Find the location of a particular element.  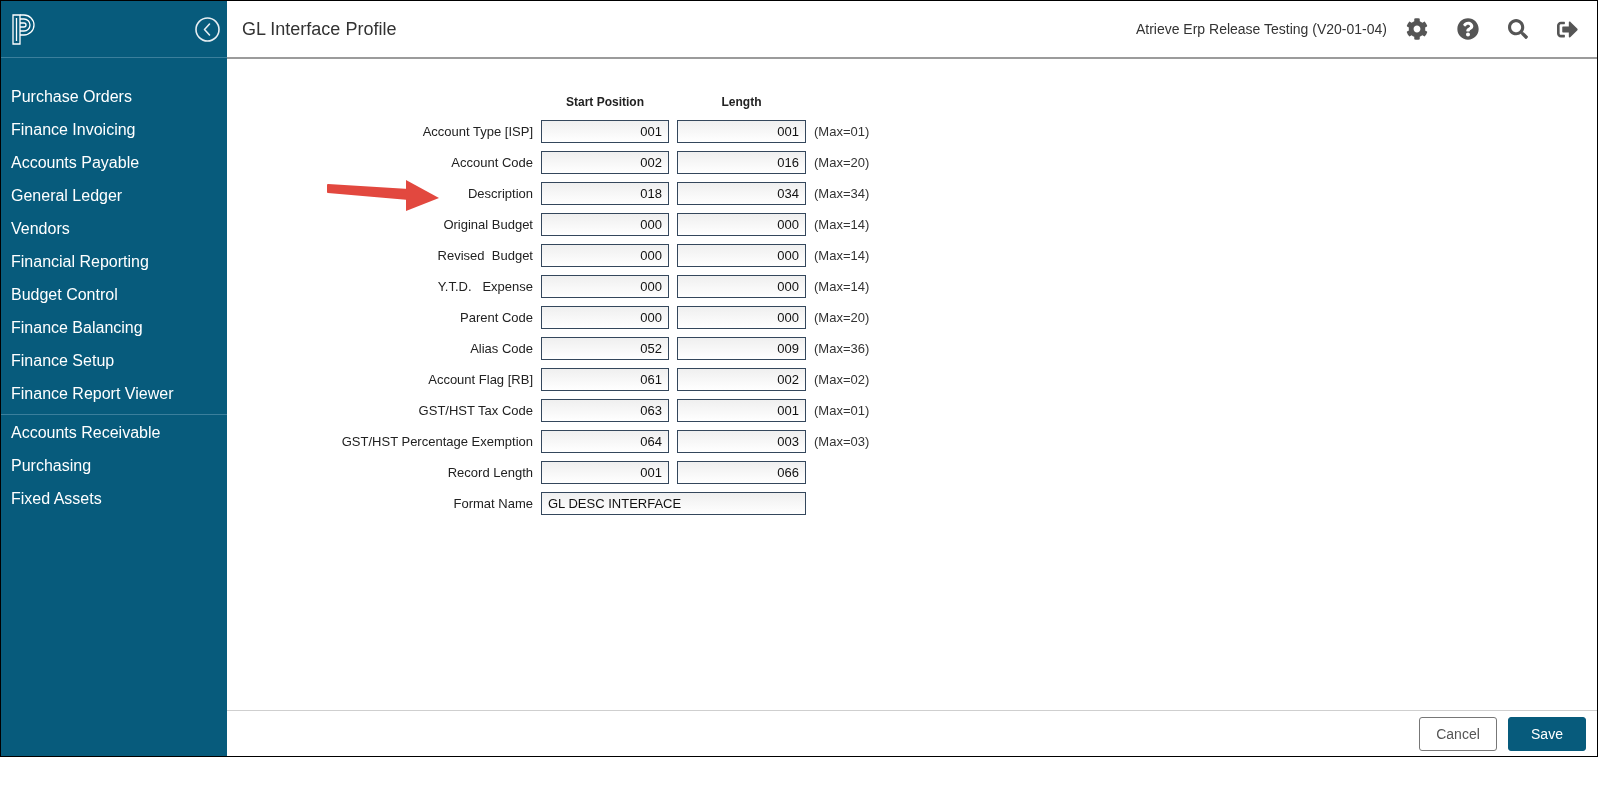

length-field: 002 is located at coordinates (741, 379).